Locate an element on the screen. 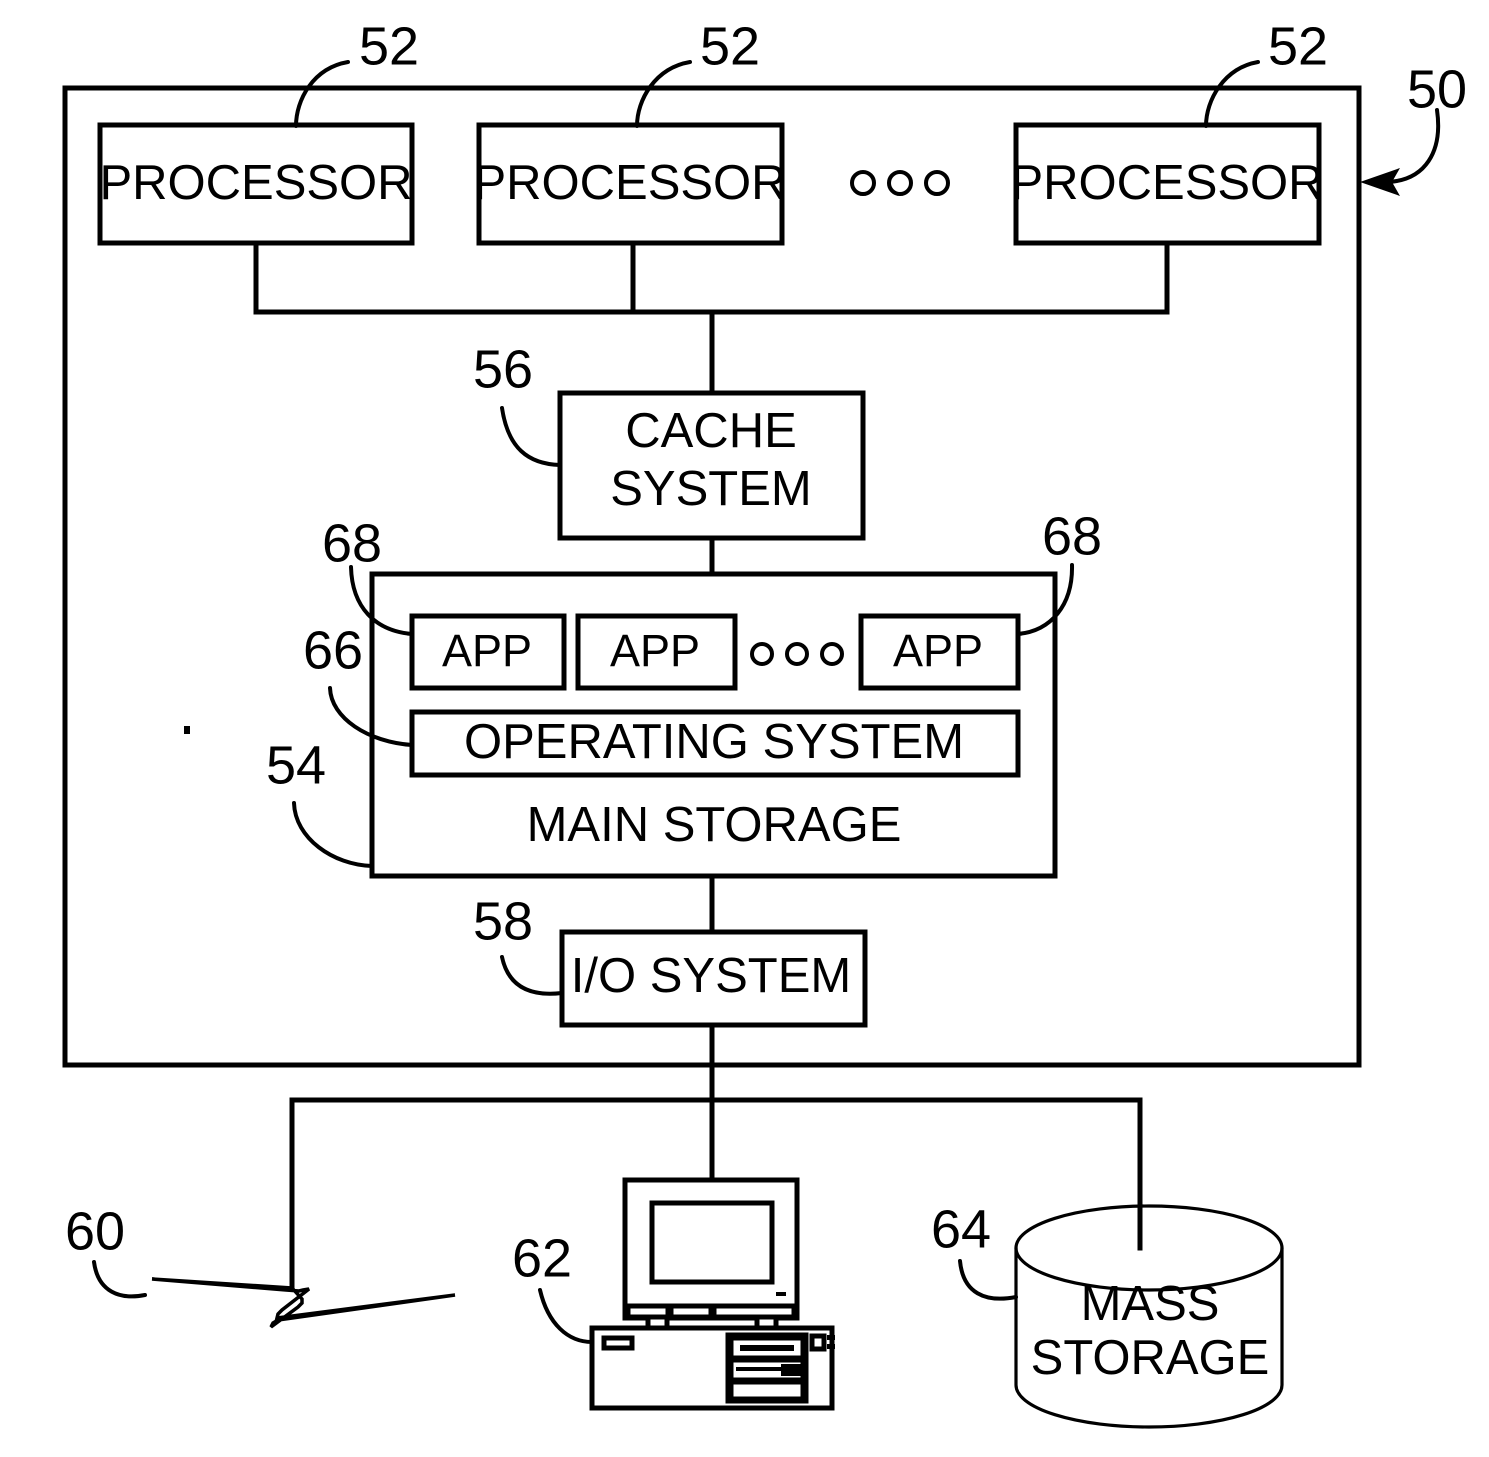 This screenshot has height=1457, width=1489. workstation-icon is located at coordinates (712, 1294).